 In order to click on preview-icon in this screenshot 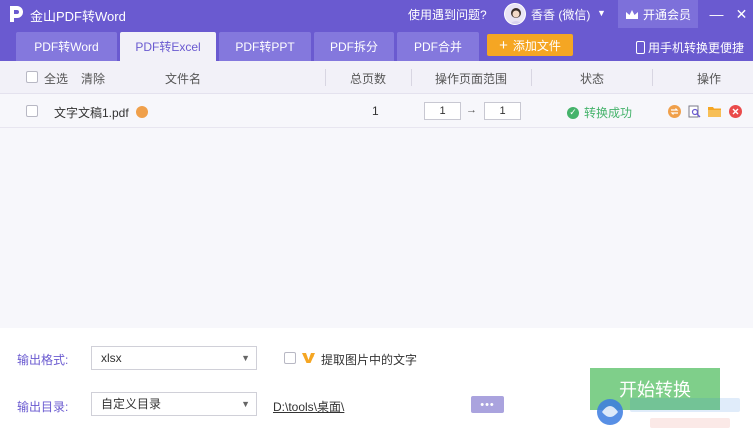, I will do `click(694, 111)`.